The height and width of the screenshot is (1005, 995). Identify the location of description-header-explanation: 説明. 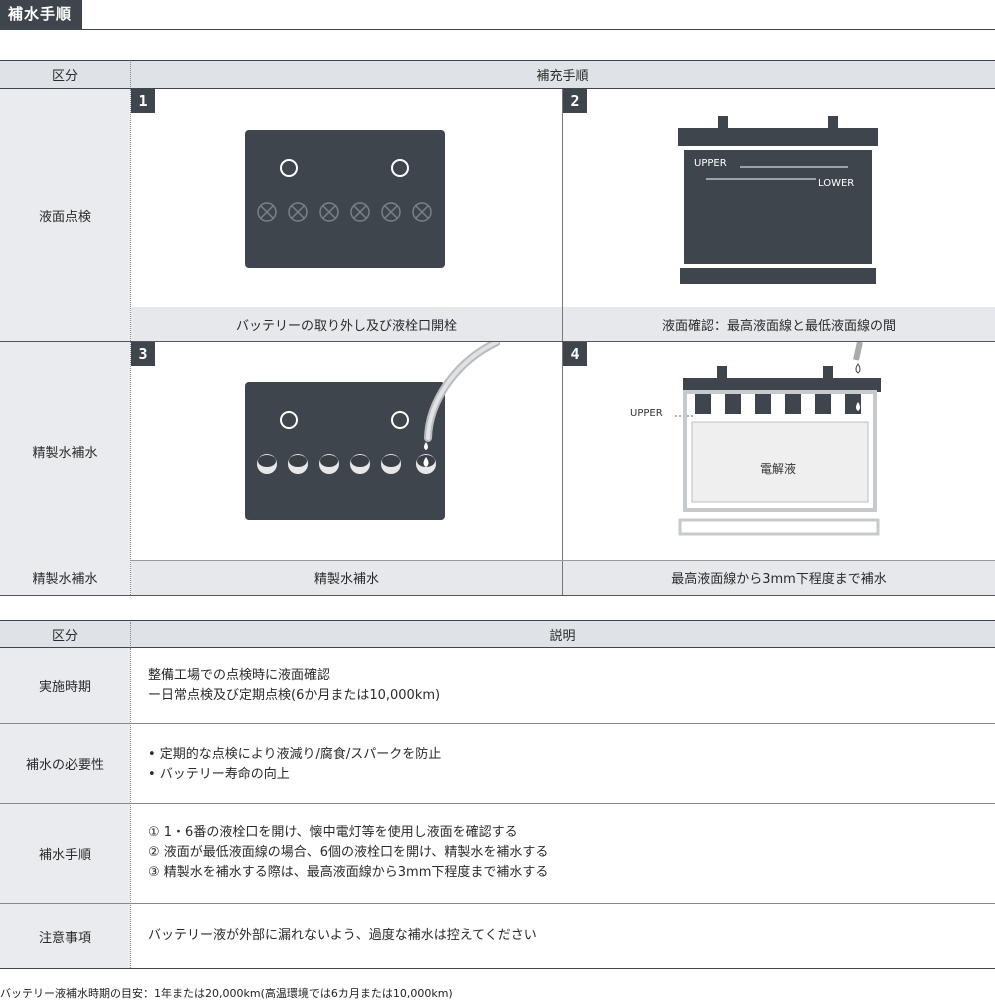
(562, 636).